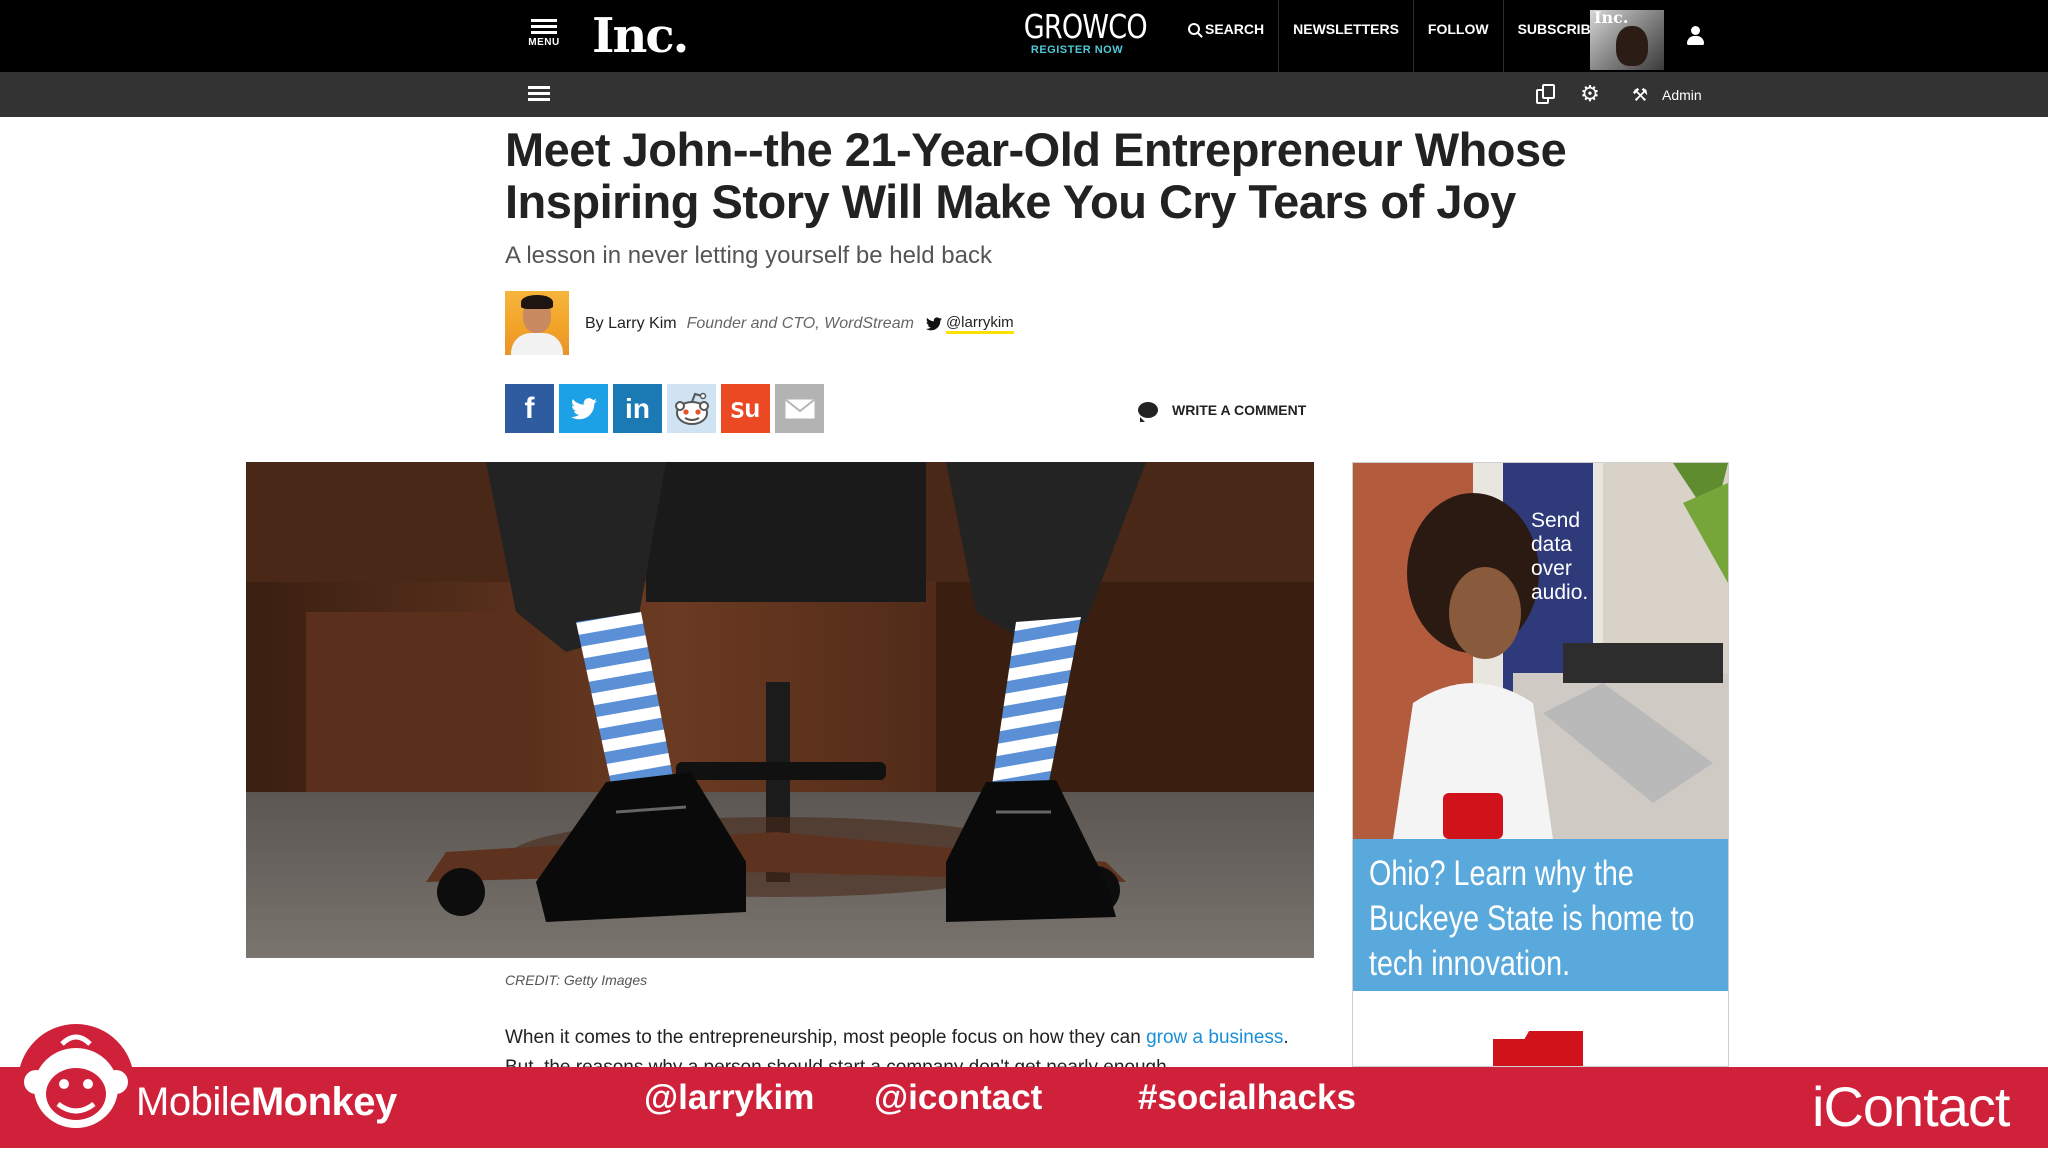 This screenshot has width=2048, height=1152. I want to click on nav-search-label: SEARCH, so click(1235, 29).